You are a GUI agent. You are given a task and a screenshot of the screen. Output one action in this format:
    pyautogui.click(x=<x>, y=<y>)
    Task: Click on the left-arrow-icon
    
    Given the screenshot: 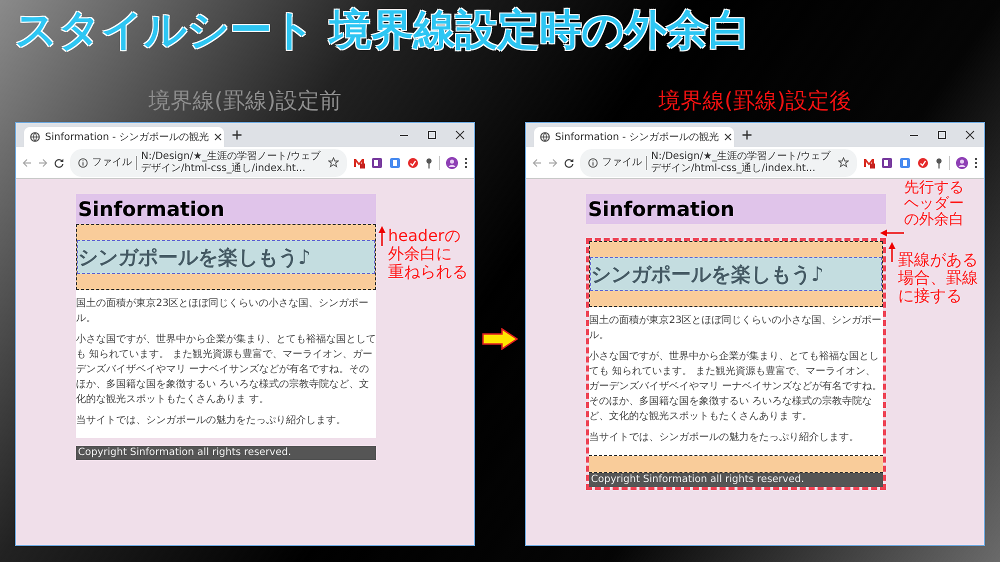 What is the action you would take?
    pyautogui.click(x=892, y=233)
    